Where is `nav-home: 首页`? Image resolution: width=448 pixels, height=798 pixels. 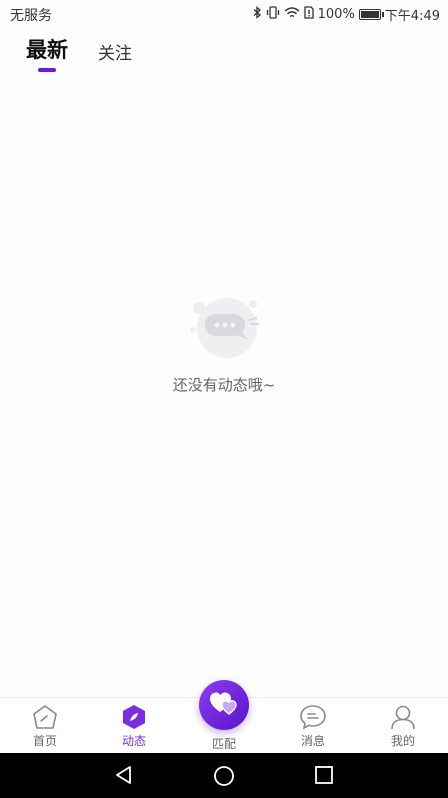
nav-home: 首页 is located at coordinates (45, 726).